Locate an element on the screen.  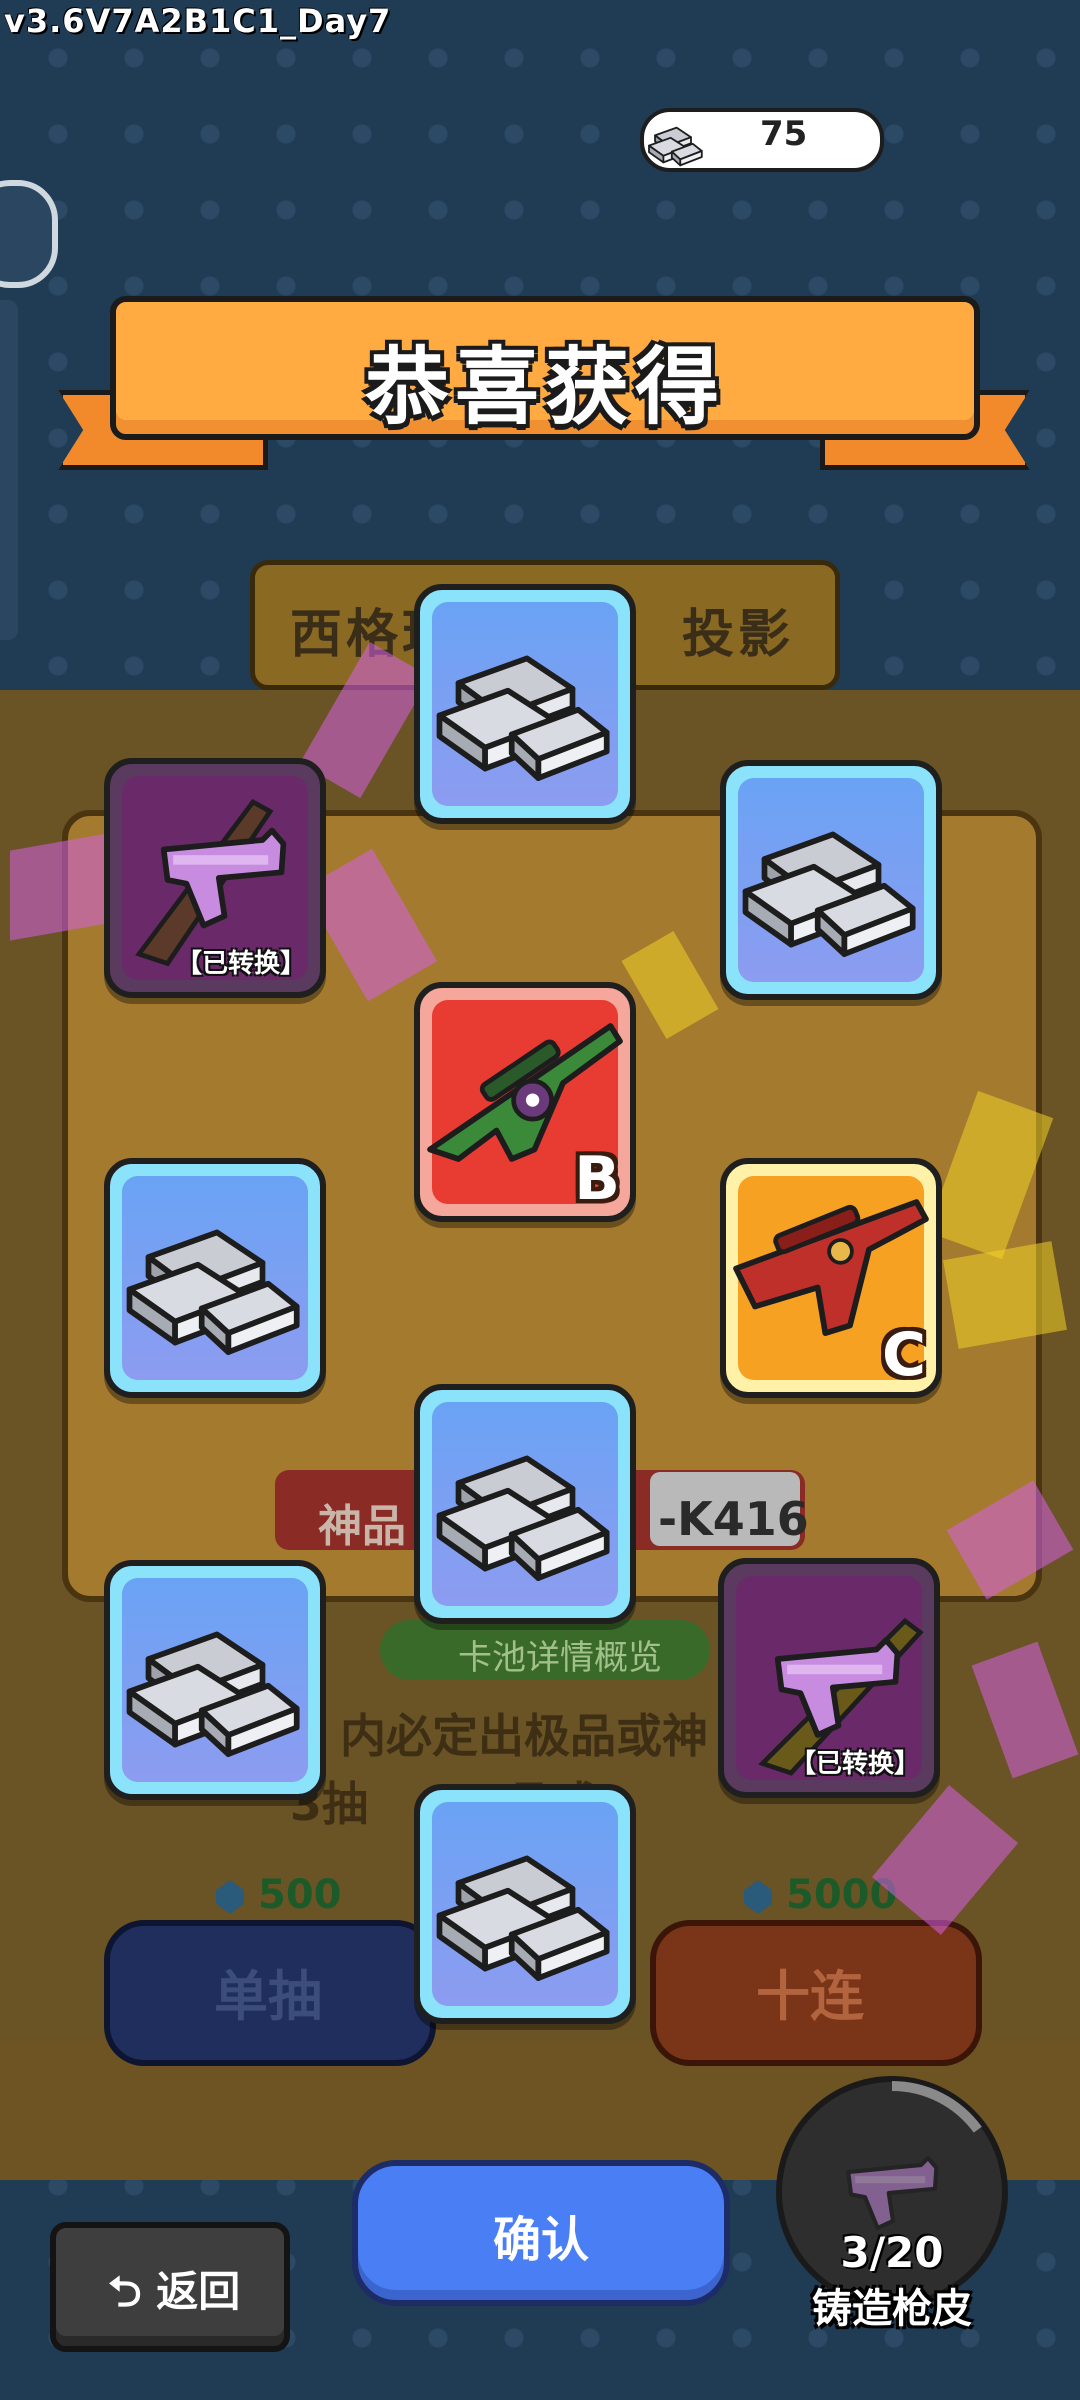
reward-card-rifle-c: C is located at coordinates (831, 1278).